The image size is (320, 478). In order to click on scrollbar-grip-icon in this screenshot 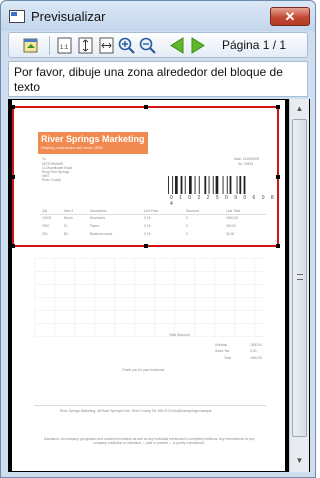, I will do `click(300, 277)`.